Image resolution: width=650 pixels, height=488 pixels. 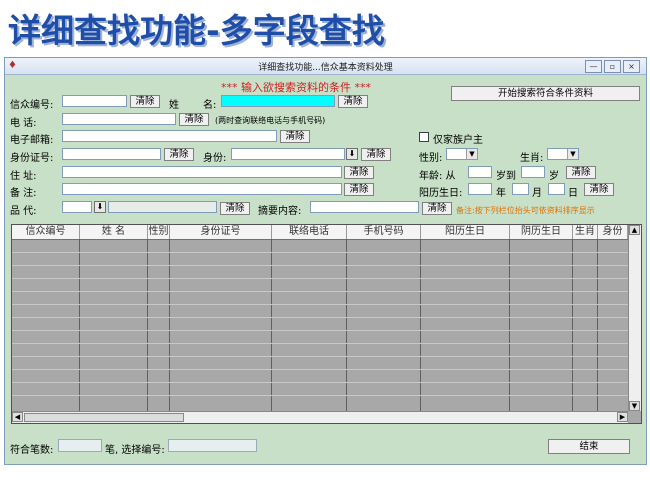 What do you see at coordinates (270, 120) in the screenshot?
I see `phone-hint: (两时查询联络电话与手机号码)` at bounding box center [270, 120].